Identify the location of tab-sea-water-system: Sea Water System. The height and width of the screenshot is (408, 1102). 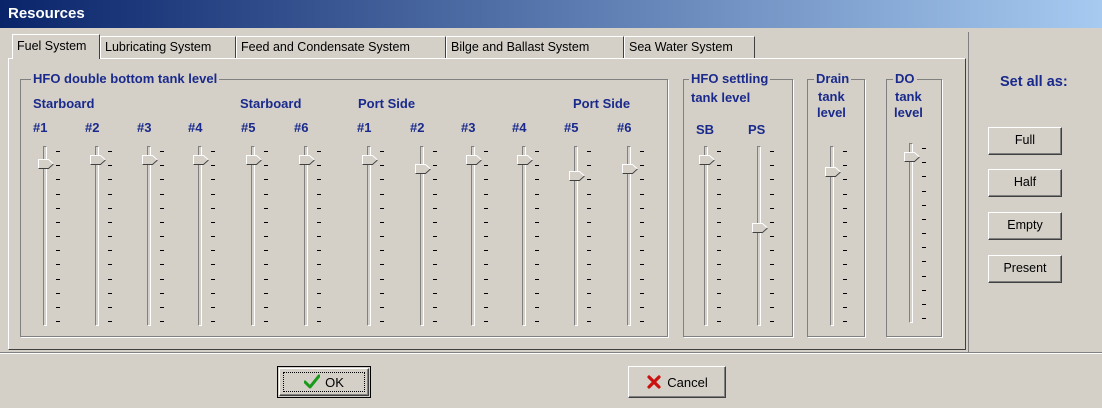
(689, 47).